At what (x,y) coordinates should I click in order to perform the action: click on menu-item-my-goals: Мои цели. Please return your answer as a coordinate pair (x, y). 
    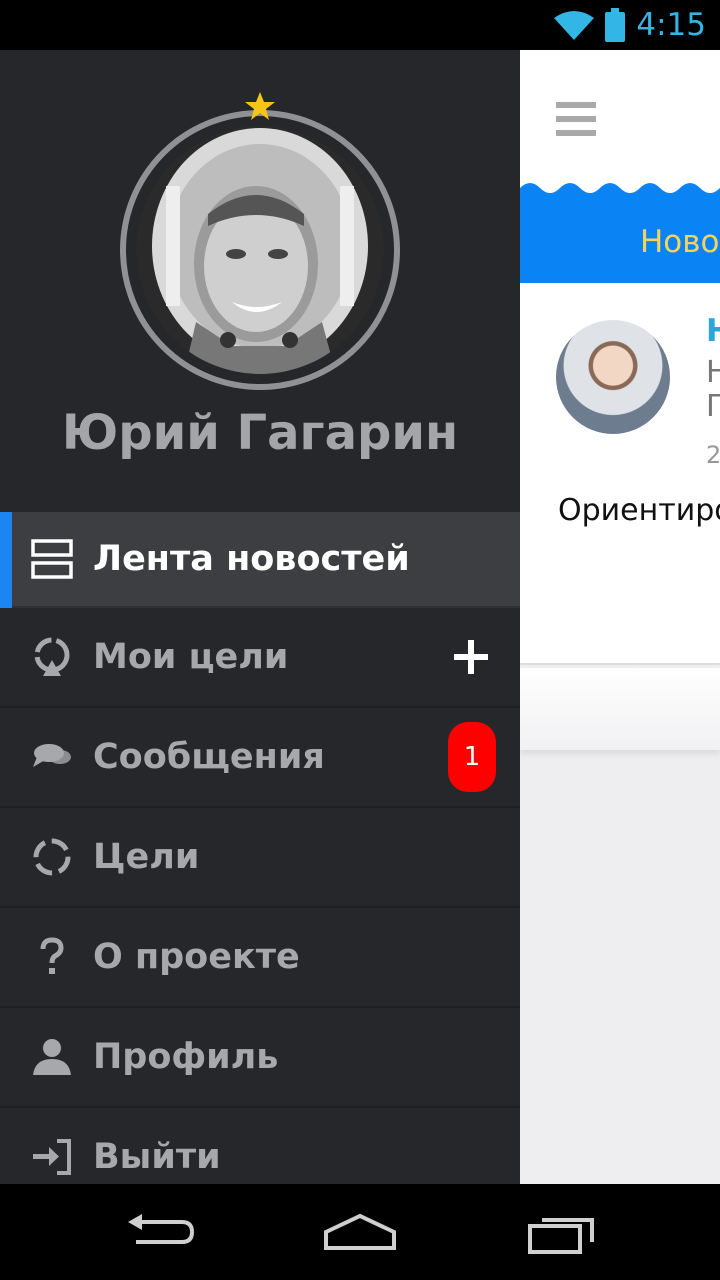
    Looking at the image, I should click on (260, 658).